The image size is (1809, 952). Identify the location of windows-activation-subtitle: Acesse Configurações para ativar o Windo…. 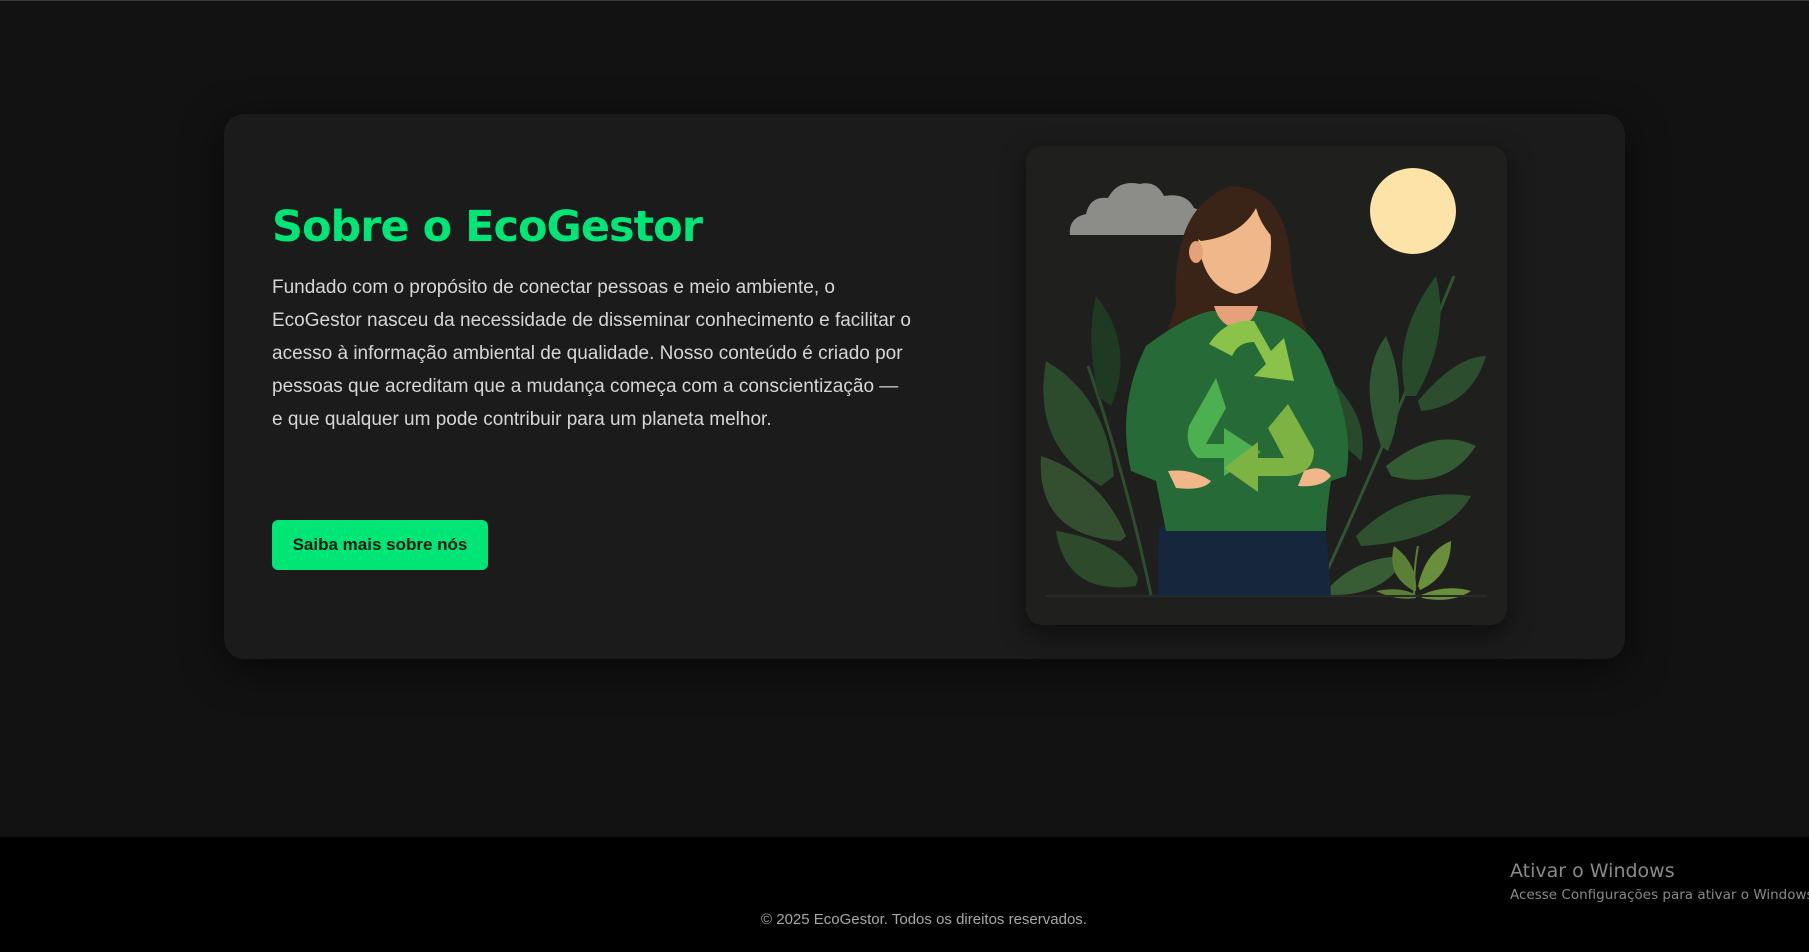
(1659, 895).